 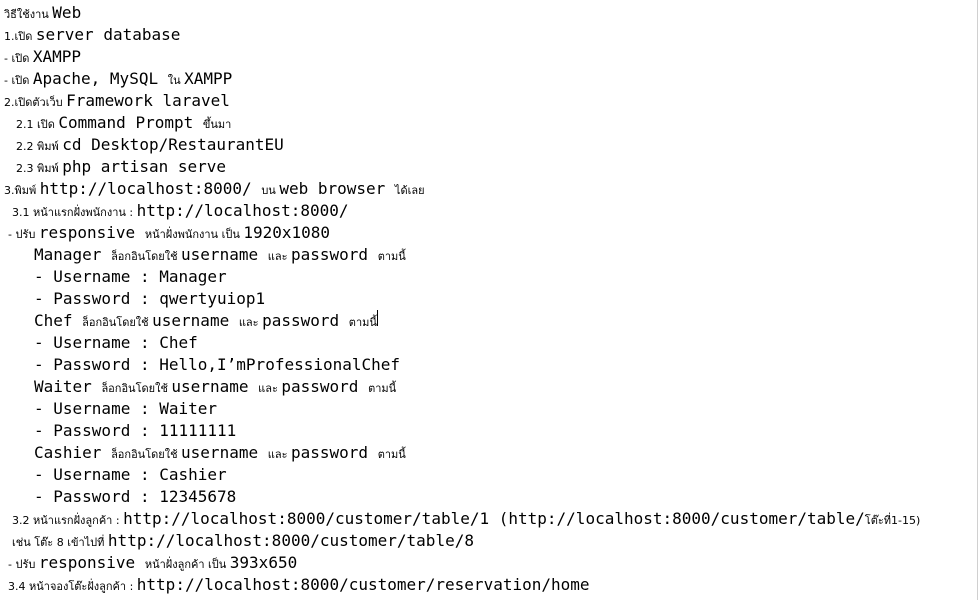 I want to click on thai-text: ขึ้นมา, so click(x=217, y=124).